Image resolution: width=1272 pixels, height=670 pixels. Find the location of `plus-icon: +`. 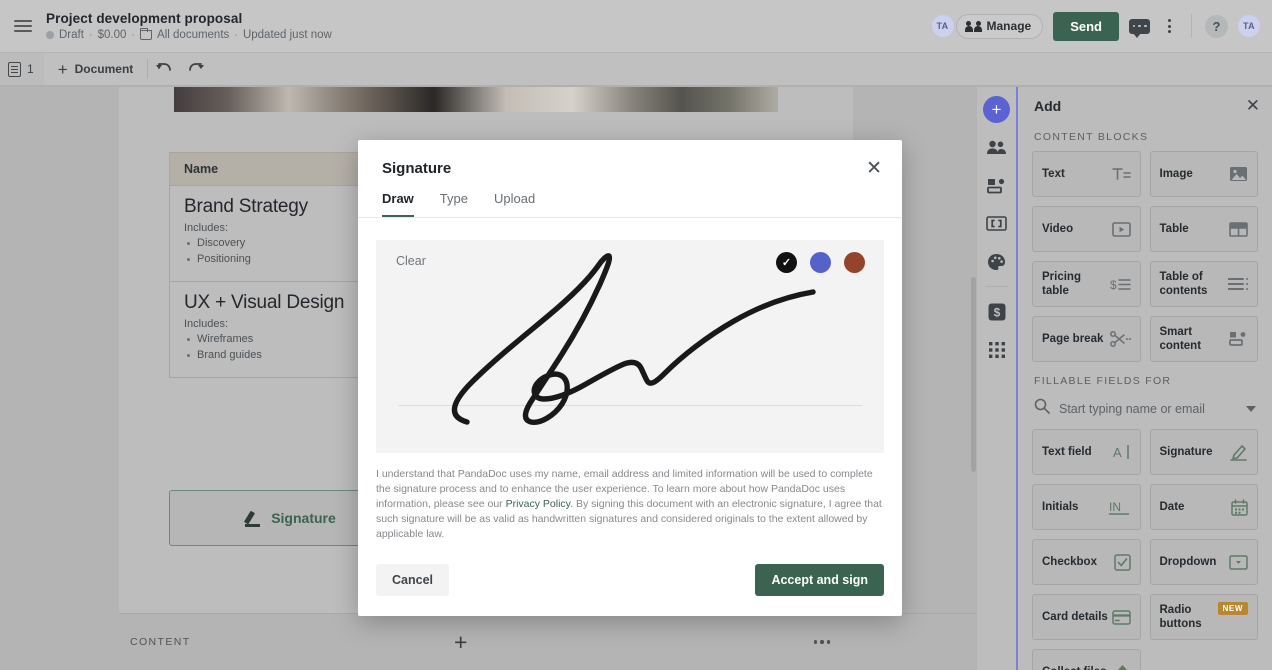

plus-icon: + is located at coordinates (62, 69).